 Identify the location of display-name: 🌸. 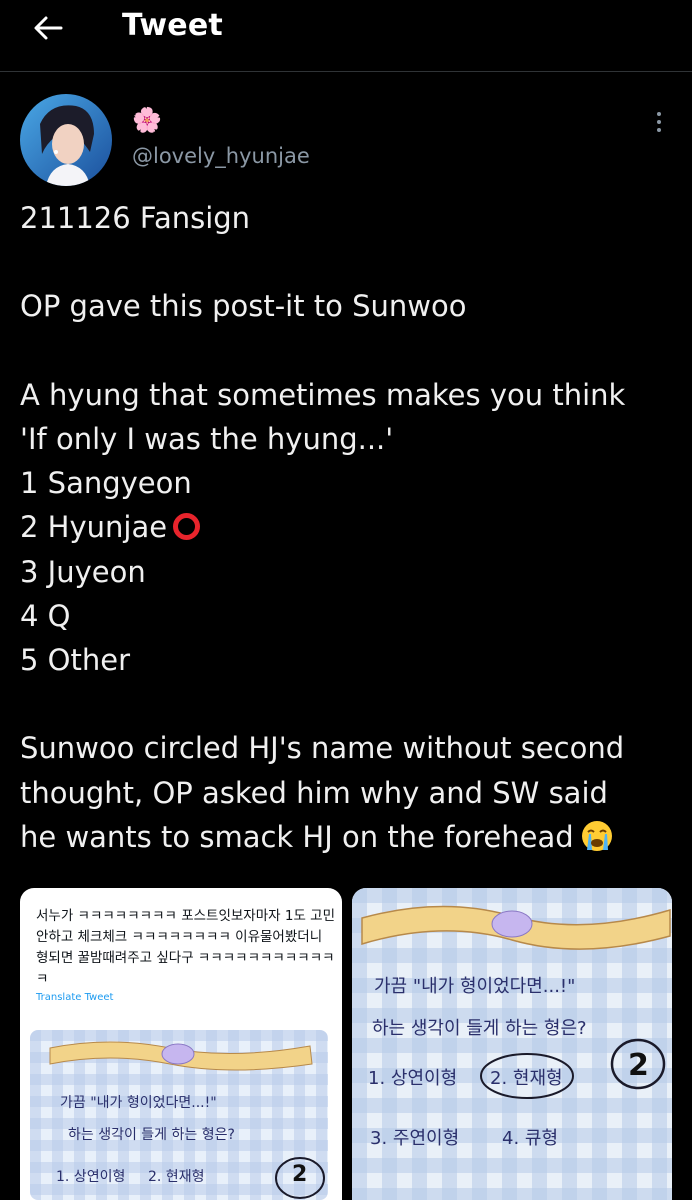
(147, 120).